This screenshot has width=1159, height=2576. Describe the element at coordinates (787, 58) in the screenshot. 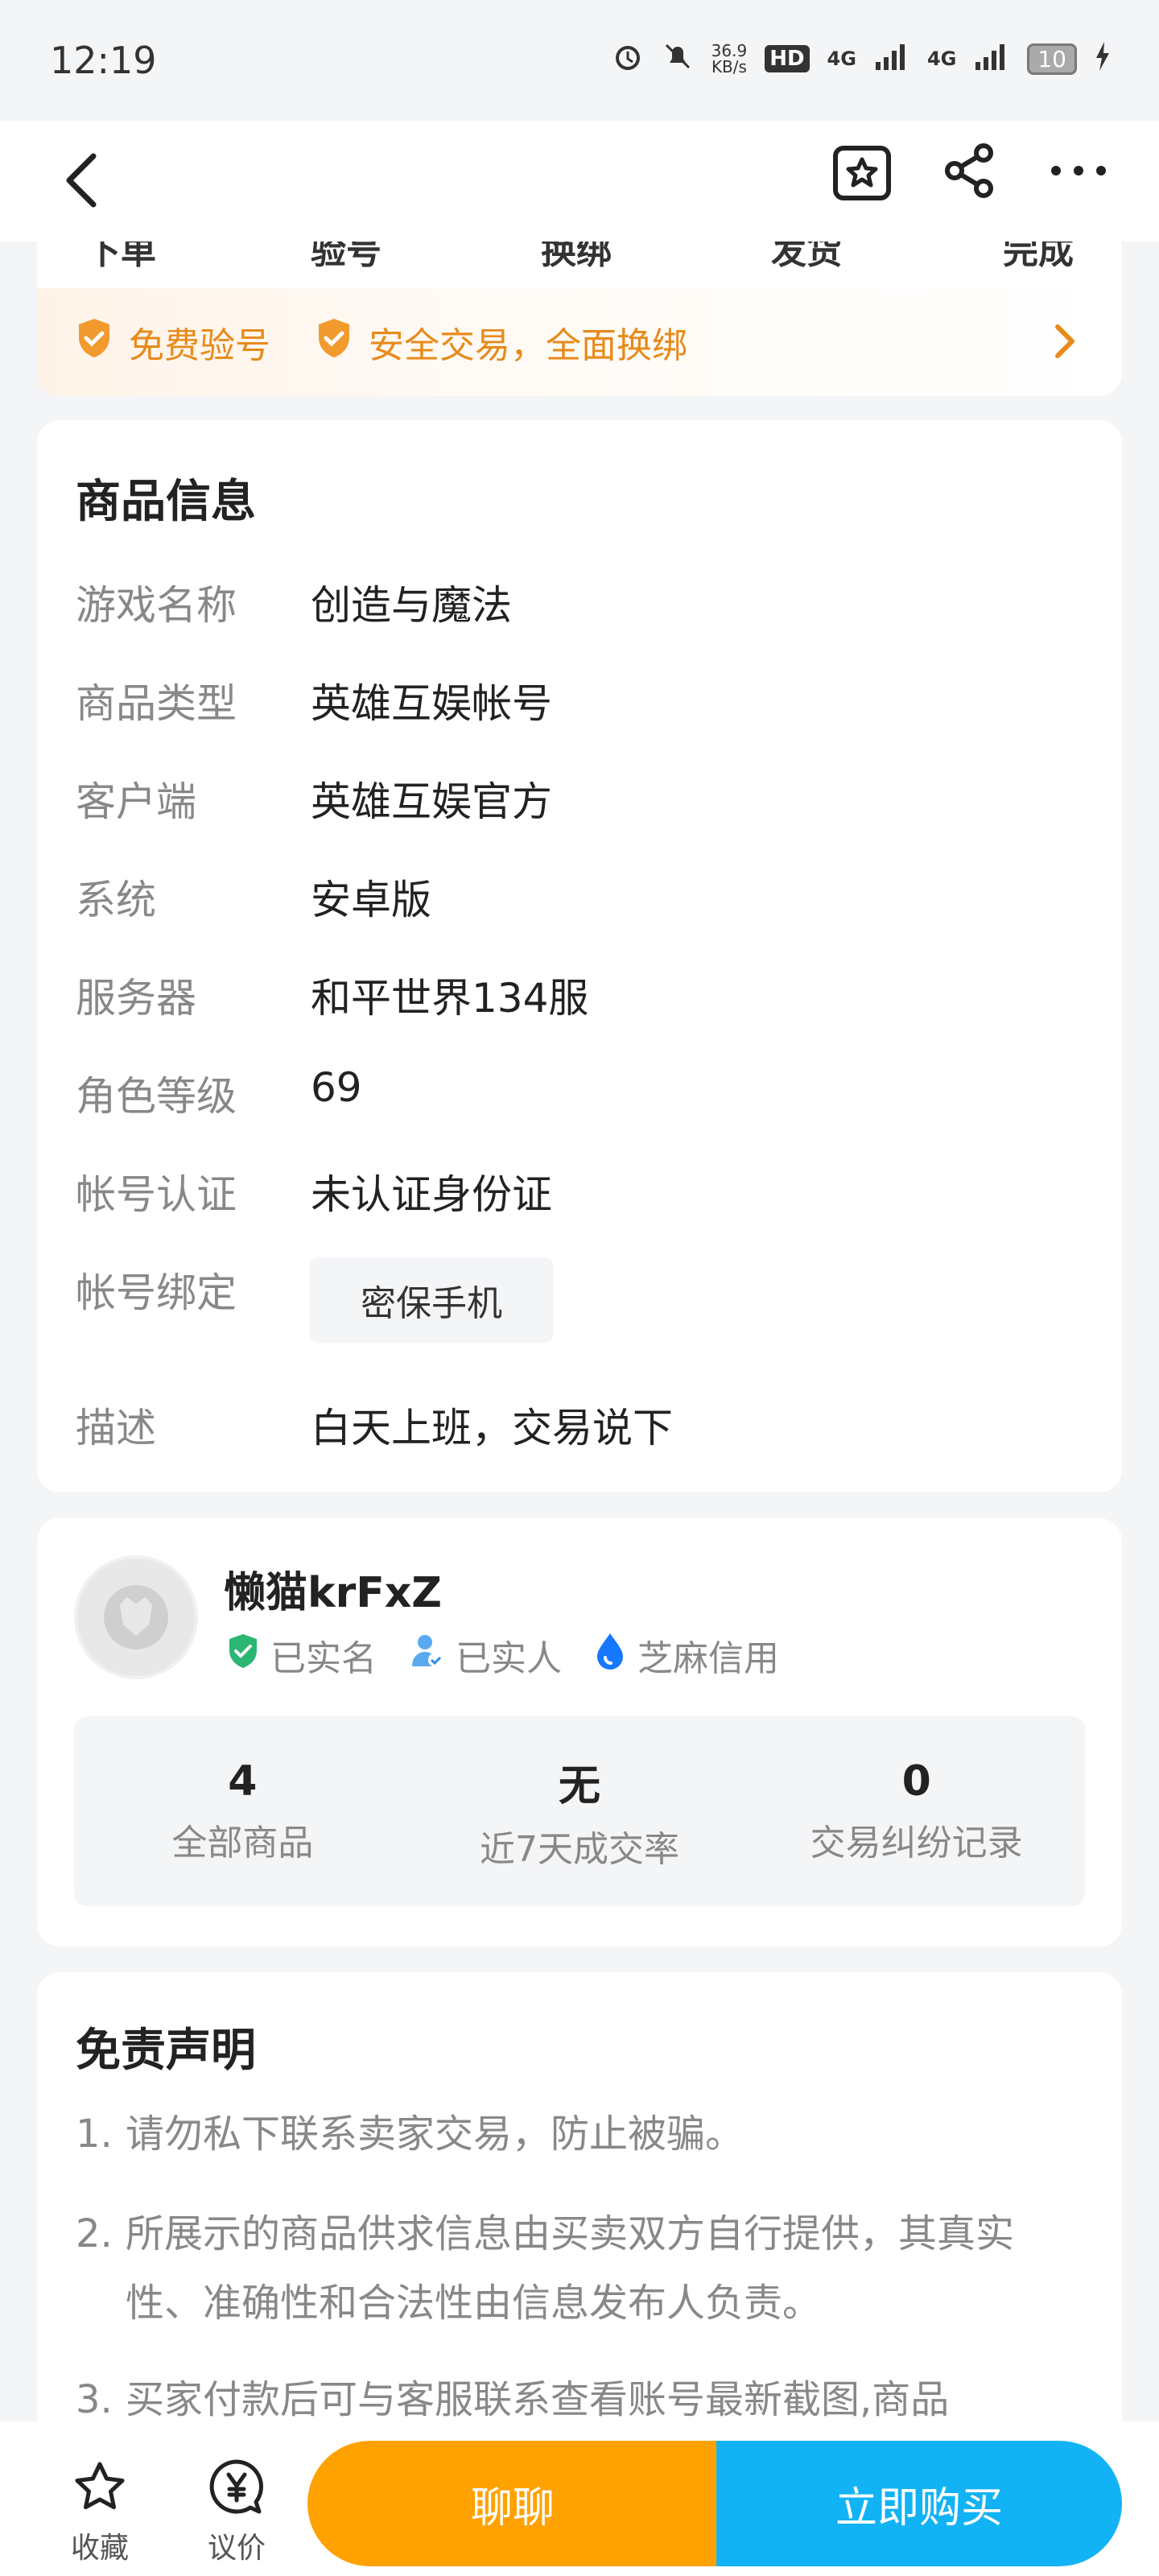

I see `hd-badge: HD` at that location.